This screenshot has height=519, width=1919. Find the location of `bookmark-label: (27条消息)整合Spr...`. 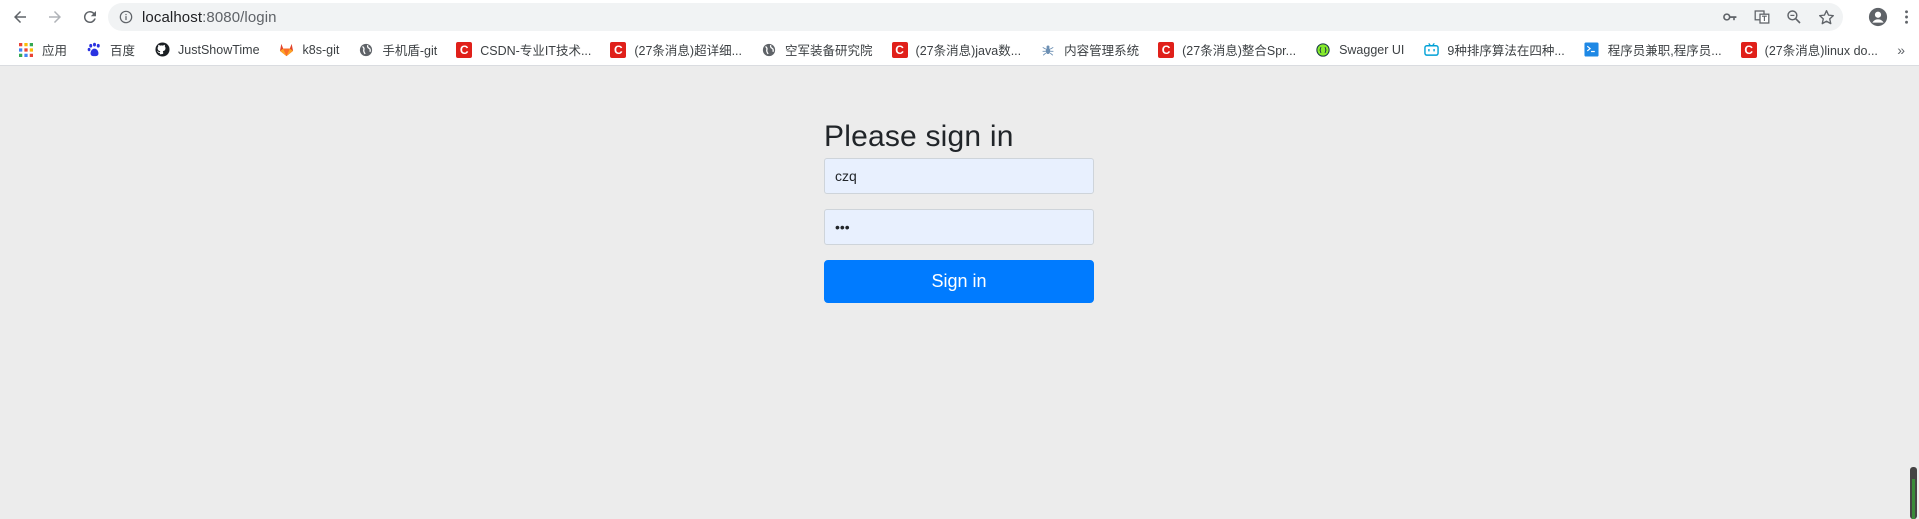

bookmark-label: (27条消息)整合Spr... is located at coordinates (1239, 51).